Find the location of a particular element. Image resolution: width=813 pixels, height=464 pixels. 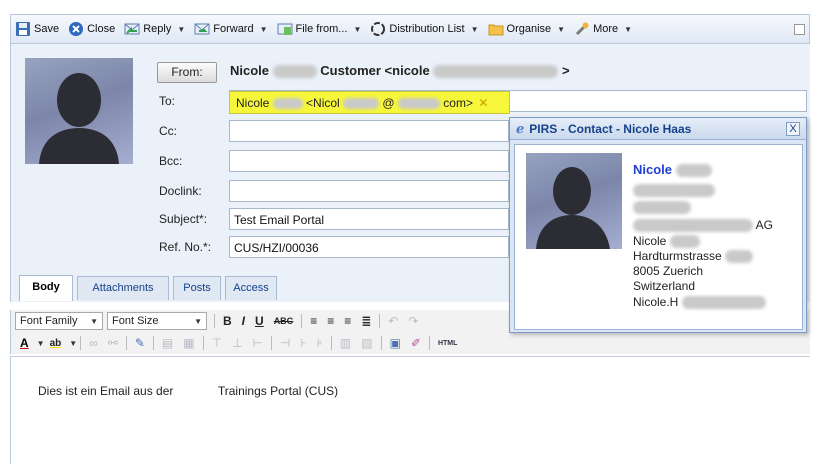

to-token-at: @ is located at coordinates (388, 103).